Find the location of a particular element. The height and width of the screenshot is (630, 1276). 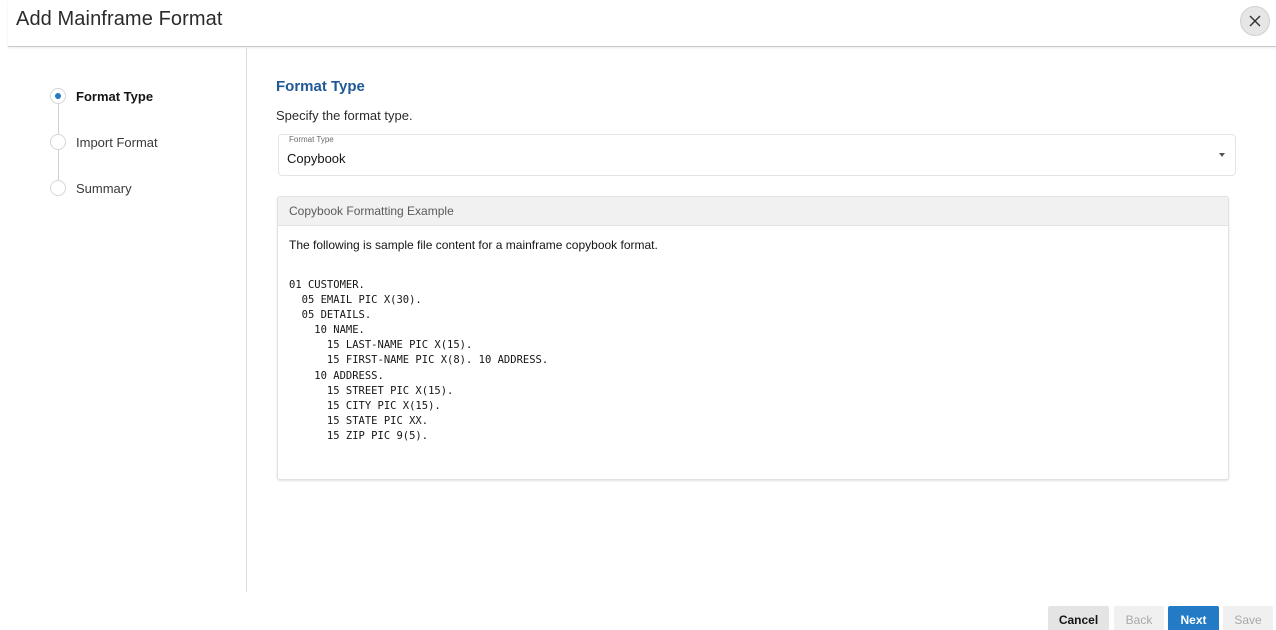

code-line: 10 NAME. is located at coordinates (327, 330).